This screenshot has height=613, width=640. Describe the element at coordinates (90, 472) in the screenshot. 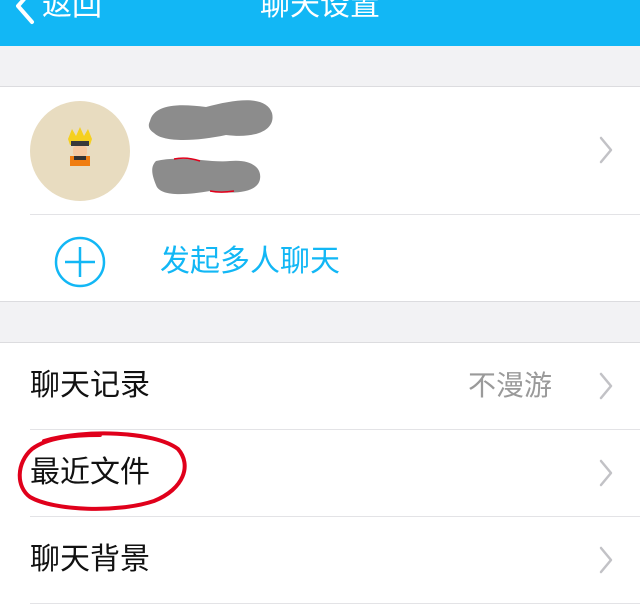

I see `list-item-label: 最近文件` at that location.